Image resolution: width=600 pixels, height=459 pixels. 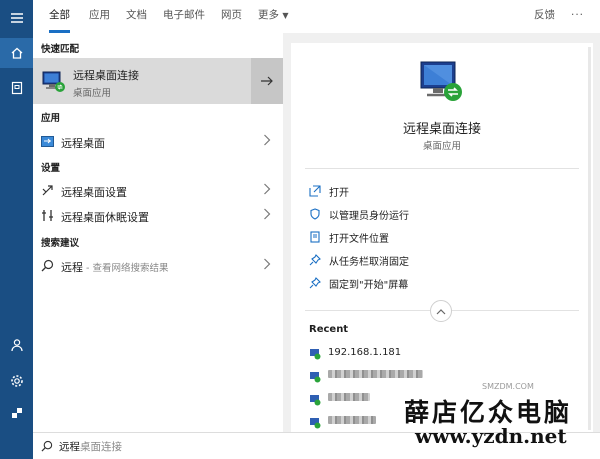 What do you see at coordinates (441, 146) in the screenshot?
I see `detail-subtitle: 桌面应用` at bounding box center [441, 146].